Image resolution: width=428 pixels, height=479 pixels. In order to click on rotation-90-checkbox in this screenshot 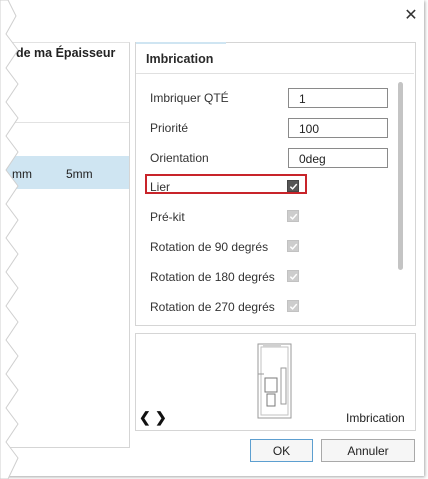, I will do `click(293, 246)`.